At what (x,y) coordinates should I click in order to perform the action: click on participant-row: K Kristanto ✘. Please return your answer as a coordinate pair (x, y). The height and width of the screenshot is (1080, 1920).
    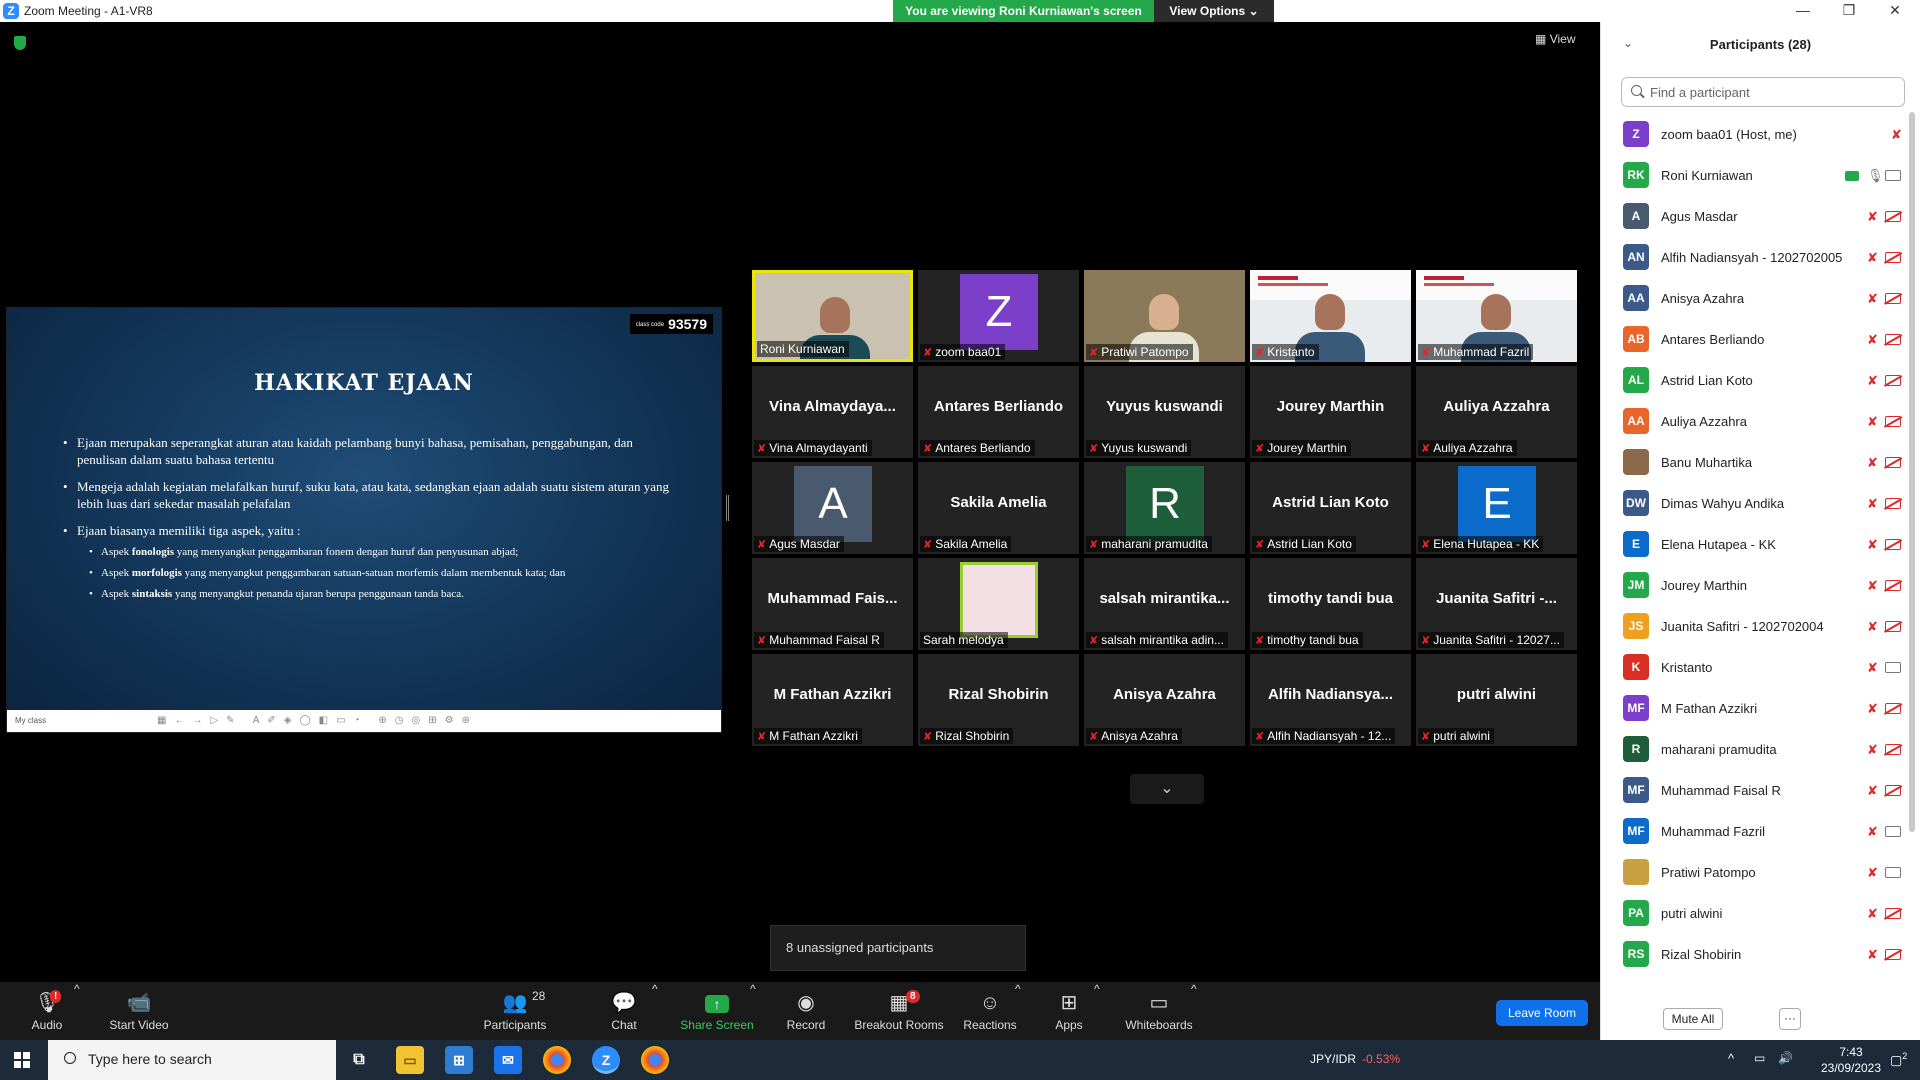
    Looking at the image, I should click on (1756, 667).